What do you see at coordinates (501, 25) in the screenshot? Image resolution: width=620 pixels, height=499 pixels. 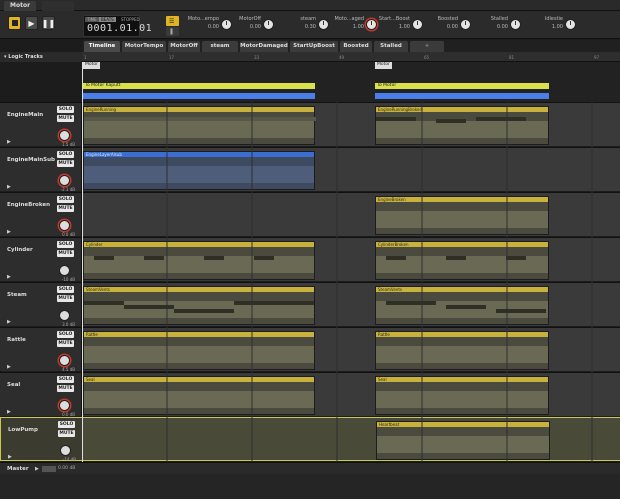 I see `param-stalled: Stalled 0.00` at bounding box center [501, 25].